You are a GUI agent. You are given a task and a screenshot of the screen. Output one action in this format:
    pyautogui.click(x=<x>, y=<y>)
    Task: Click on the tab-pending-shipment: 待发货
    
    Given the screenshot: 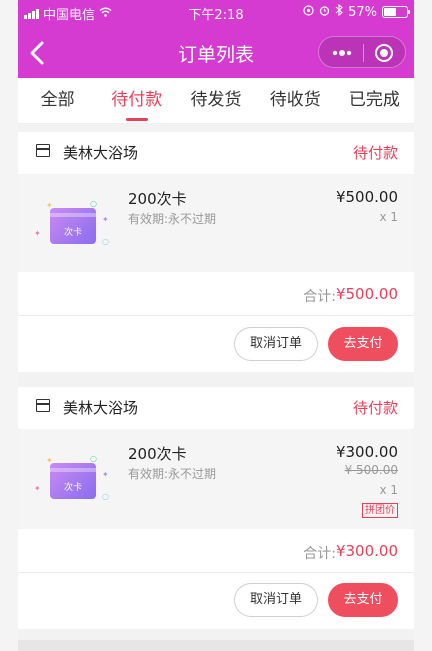 What is the action you would take?
    pyautogui.click(x=215, y=100)
    